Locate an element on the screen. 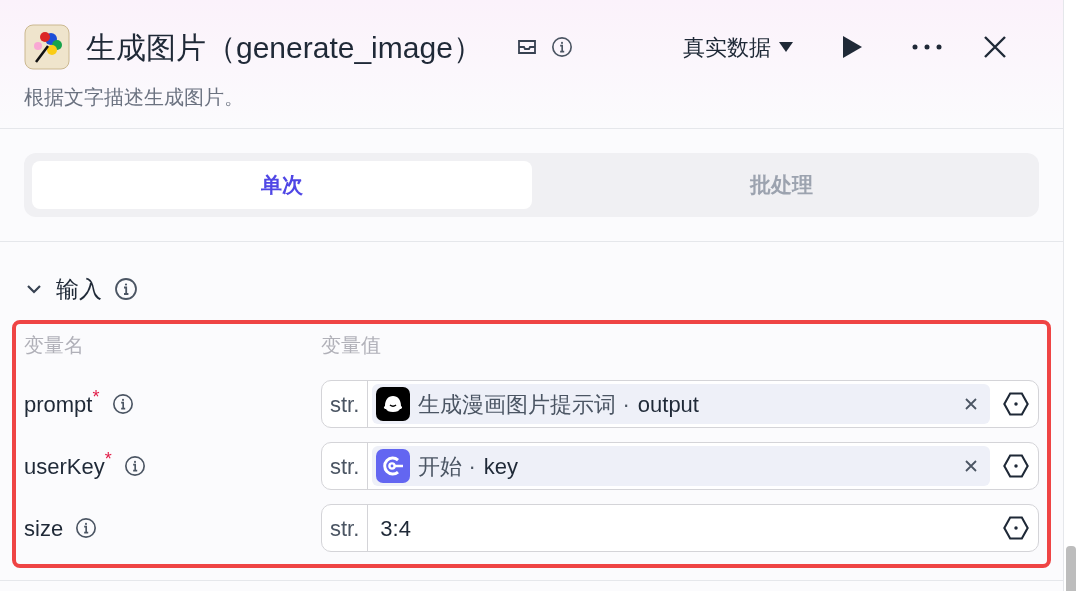 This screenshot has height=591, width=1080. reference-source: 开始 · is located at coordinates (447, 466).